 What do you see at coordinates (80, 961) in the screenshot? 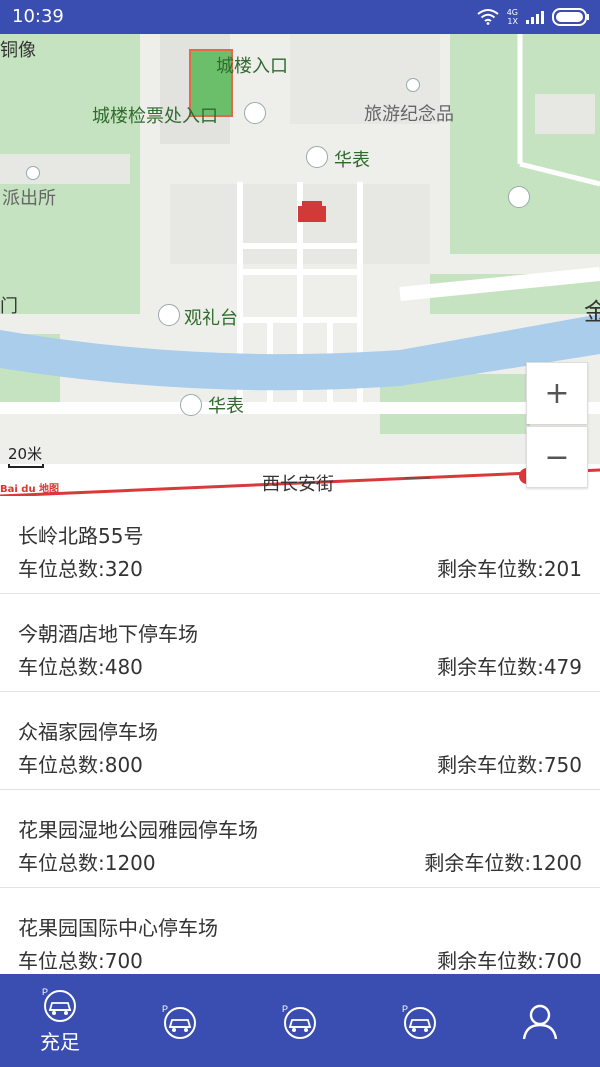
I see `parking-total: 车位总数:700` at bounding box center [80, 961].